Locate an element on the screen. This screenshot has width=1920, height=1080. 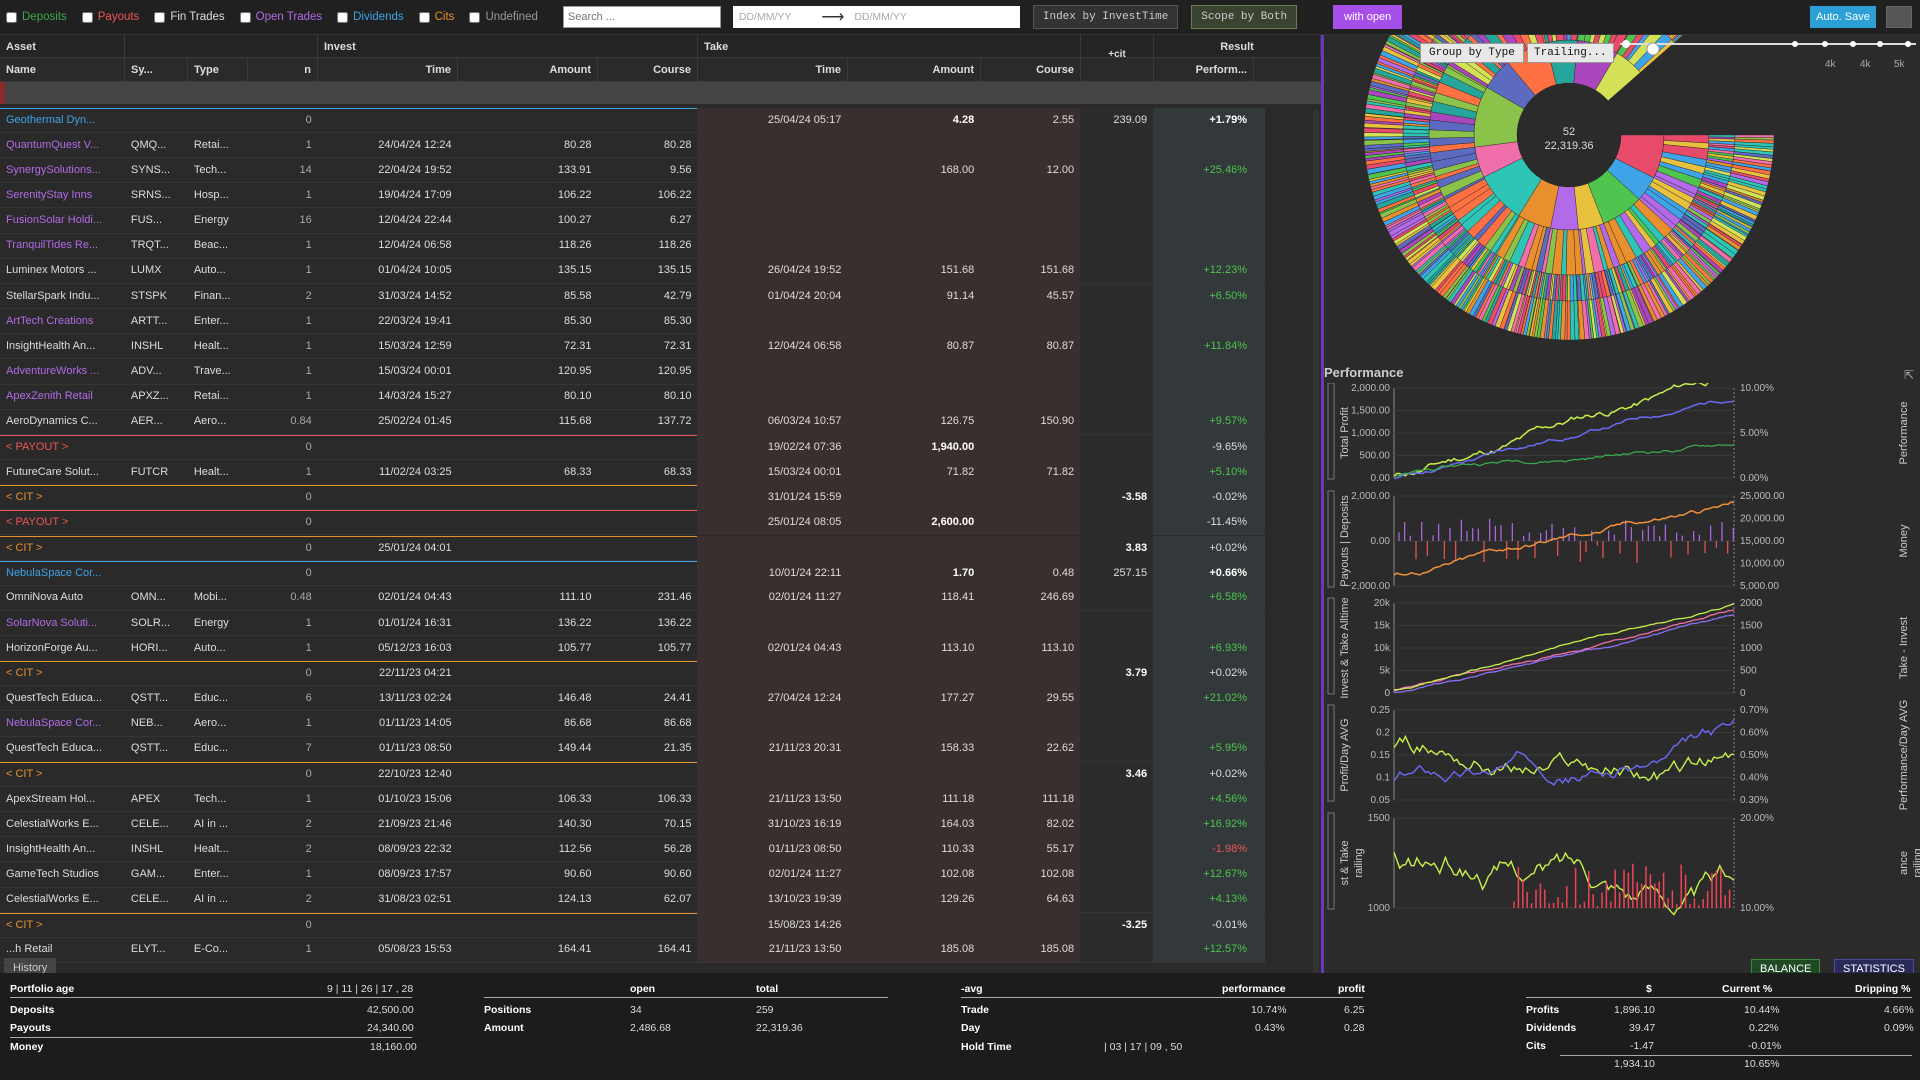
cell-name: OmniNova Auto is located at coordinates (62, 597).